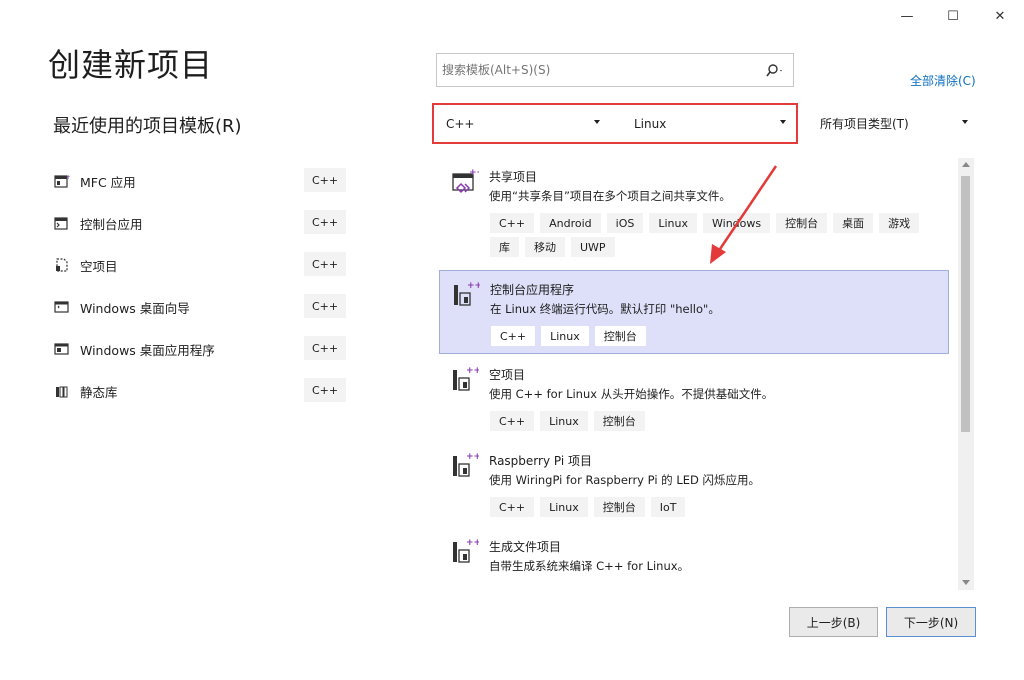 The width and height of the screenshot is (1024, 680). I want to click on recent-item: Windows 桌面应用程序 C++, so click(202, 349).